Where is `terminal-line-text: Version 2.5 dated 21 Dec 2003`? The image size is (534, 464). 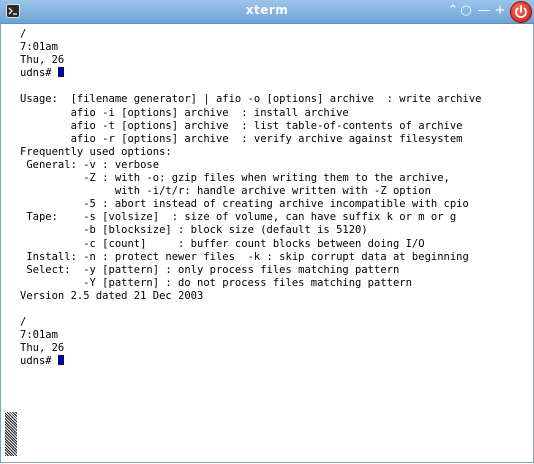
terminal-line-text: Version 2.5 dated 21 Dec 2003 is located at coordinates (112, 295).